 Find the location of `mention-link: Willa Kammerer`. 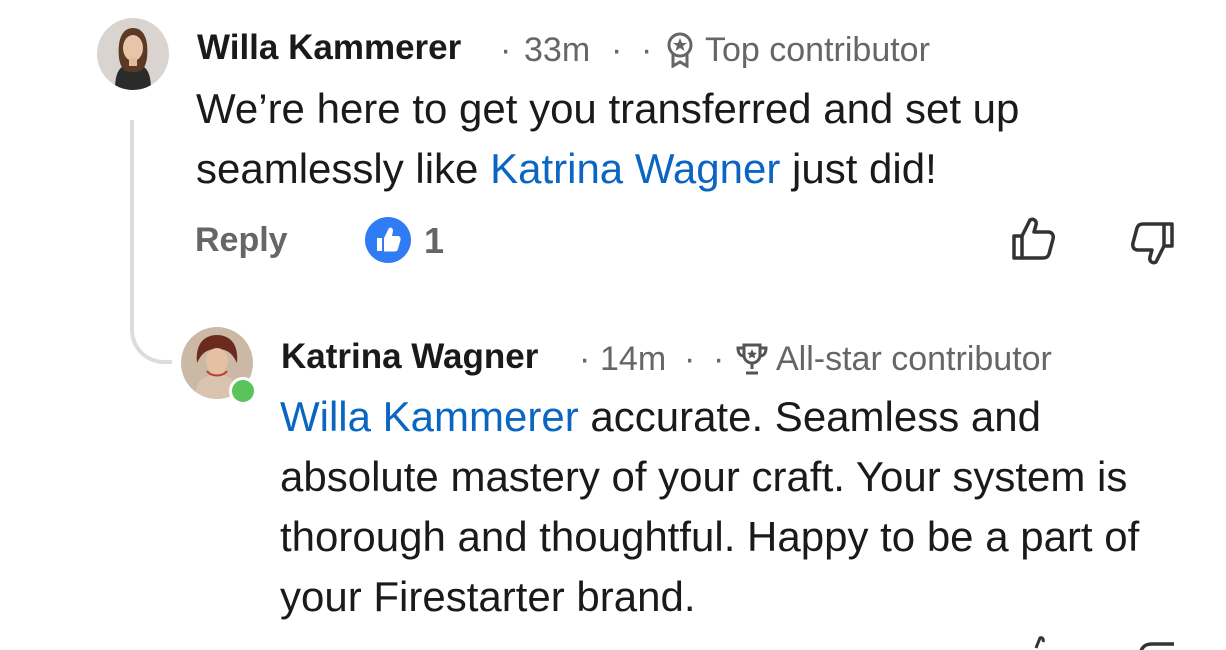

mention-link: Willa Kammerer is located at coordinates (429, 416).